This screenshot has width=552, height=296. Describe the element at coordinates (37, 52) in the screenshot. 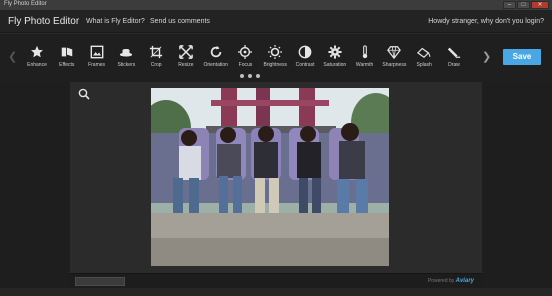

I see `star-icon` at that location.